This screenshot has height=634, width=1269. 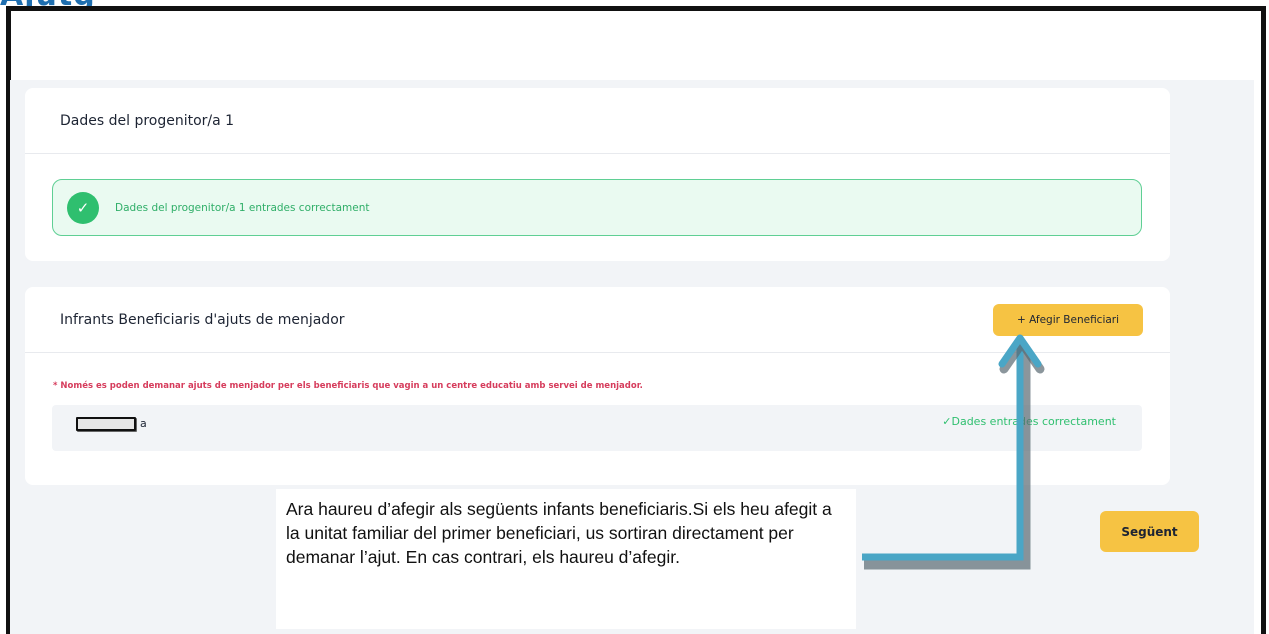 I want to click on arrow-line, so click(x=943, y=451).